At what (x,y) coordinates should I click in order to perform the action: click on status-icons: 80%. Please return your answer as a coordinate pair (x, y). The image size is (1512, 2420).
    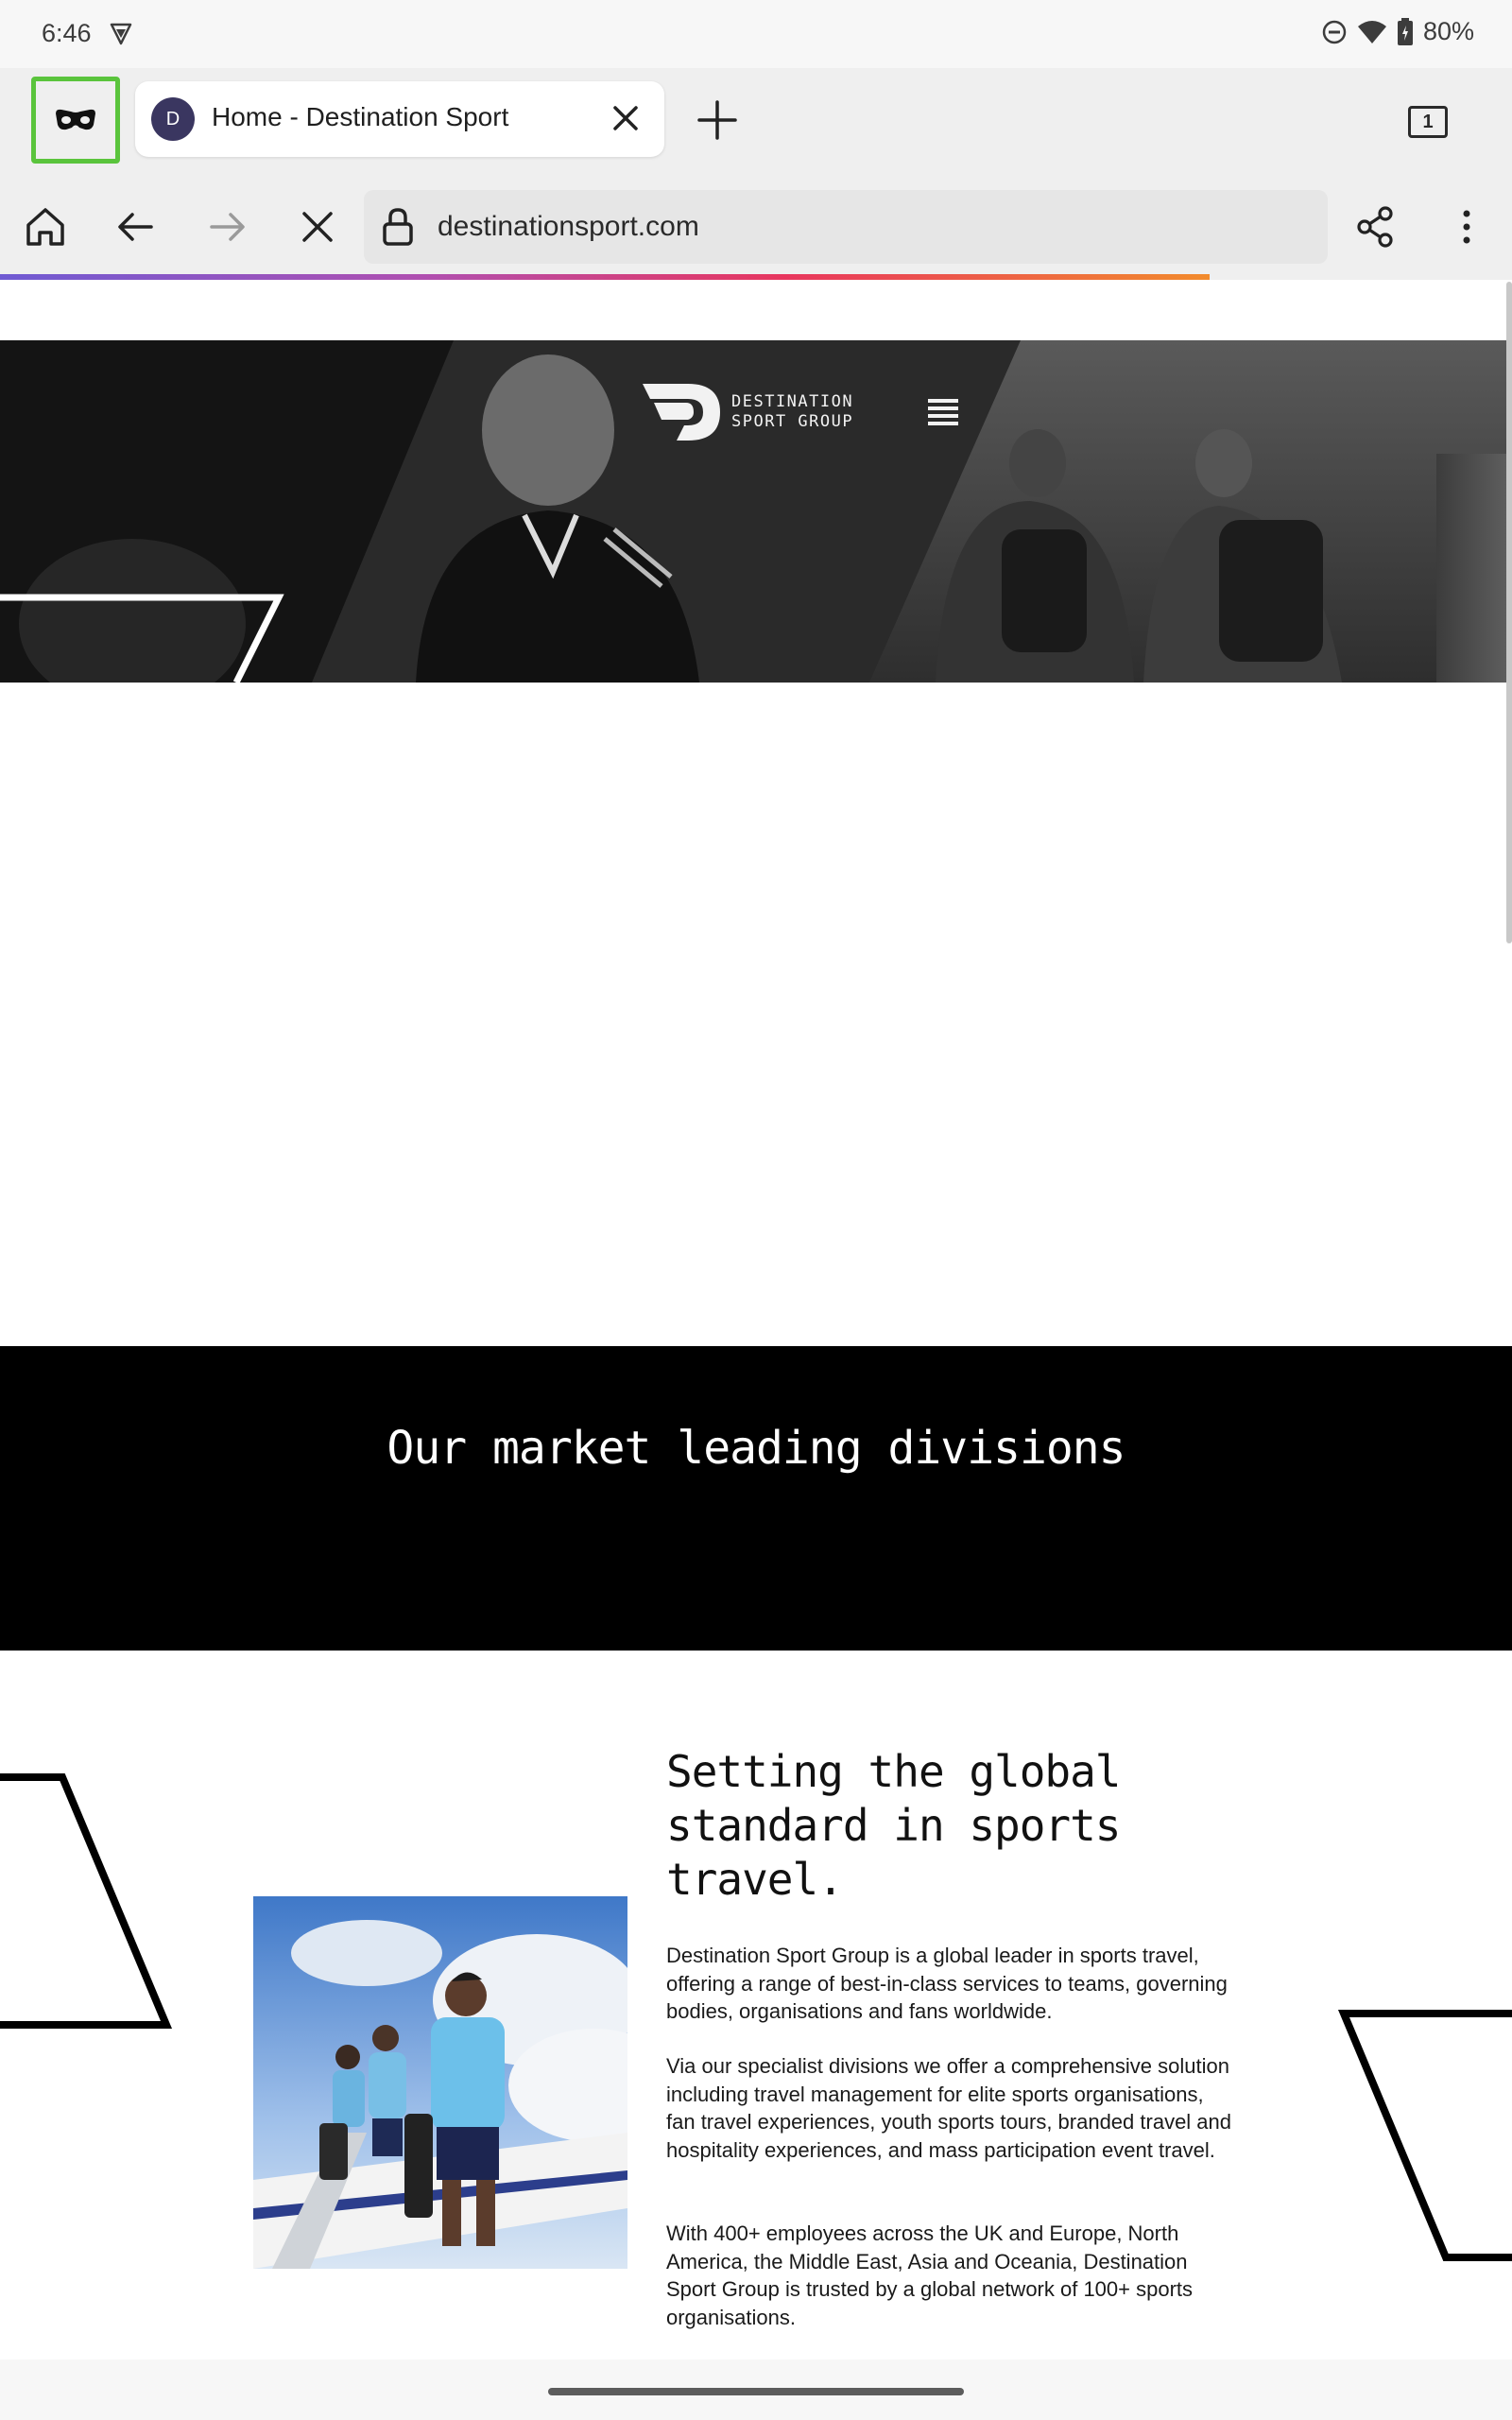
    Looking at the image, I should click on (1397, 32).